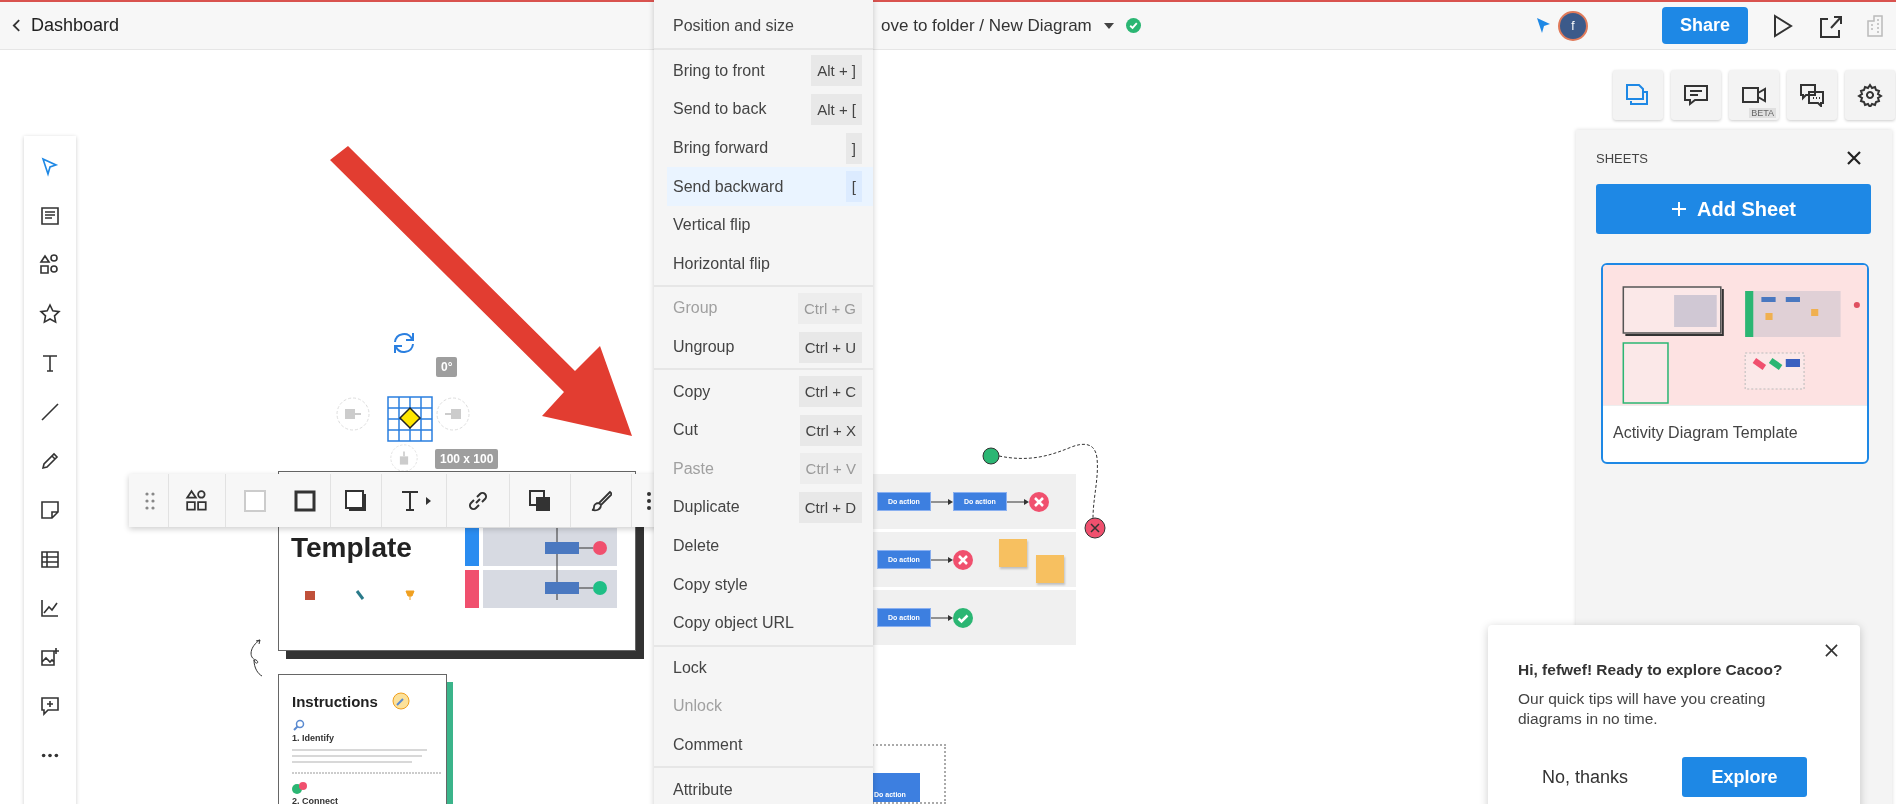  I want to click on menu-item: Send to back Alt + [, so click(763, 109).